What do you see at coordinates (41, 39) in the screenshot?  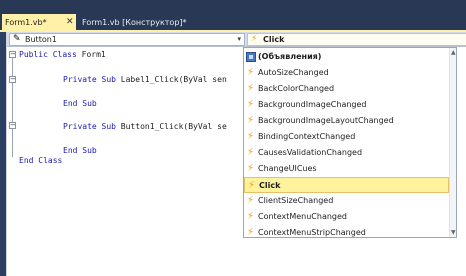 I see `object-combo-value: Button1` at bounding box center [41, 39].